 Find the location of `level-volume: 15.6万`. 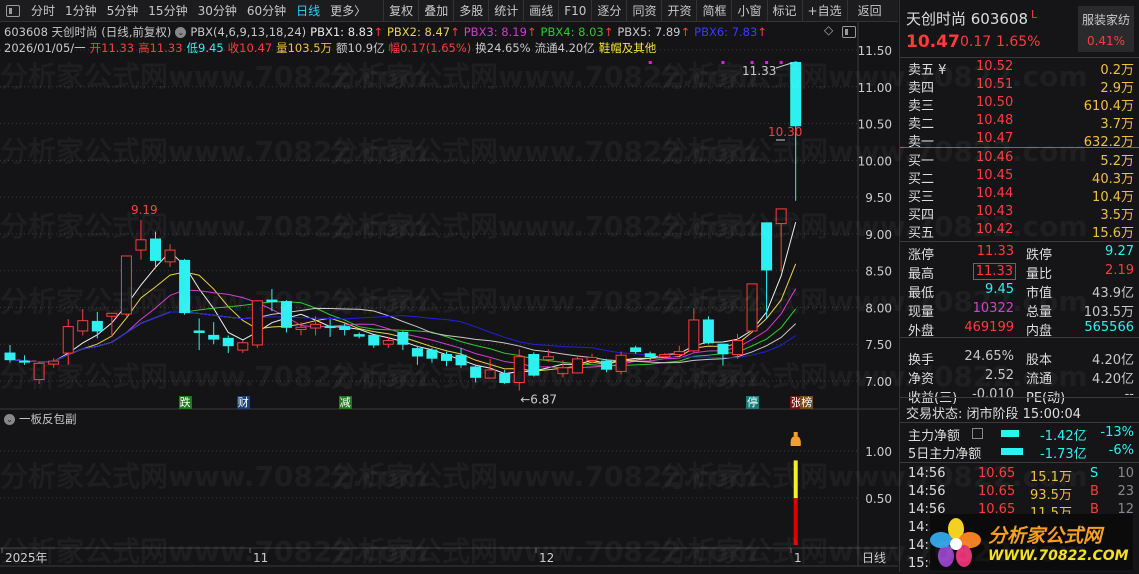

level-volume: 15.6万 is located at coordinates (1113, 233).